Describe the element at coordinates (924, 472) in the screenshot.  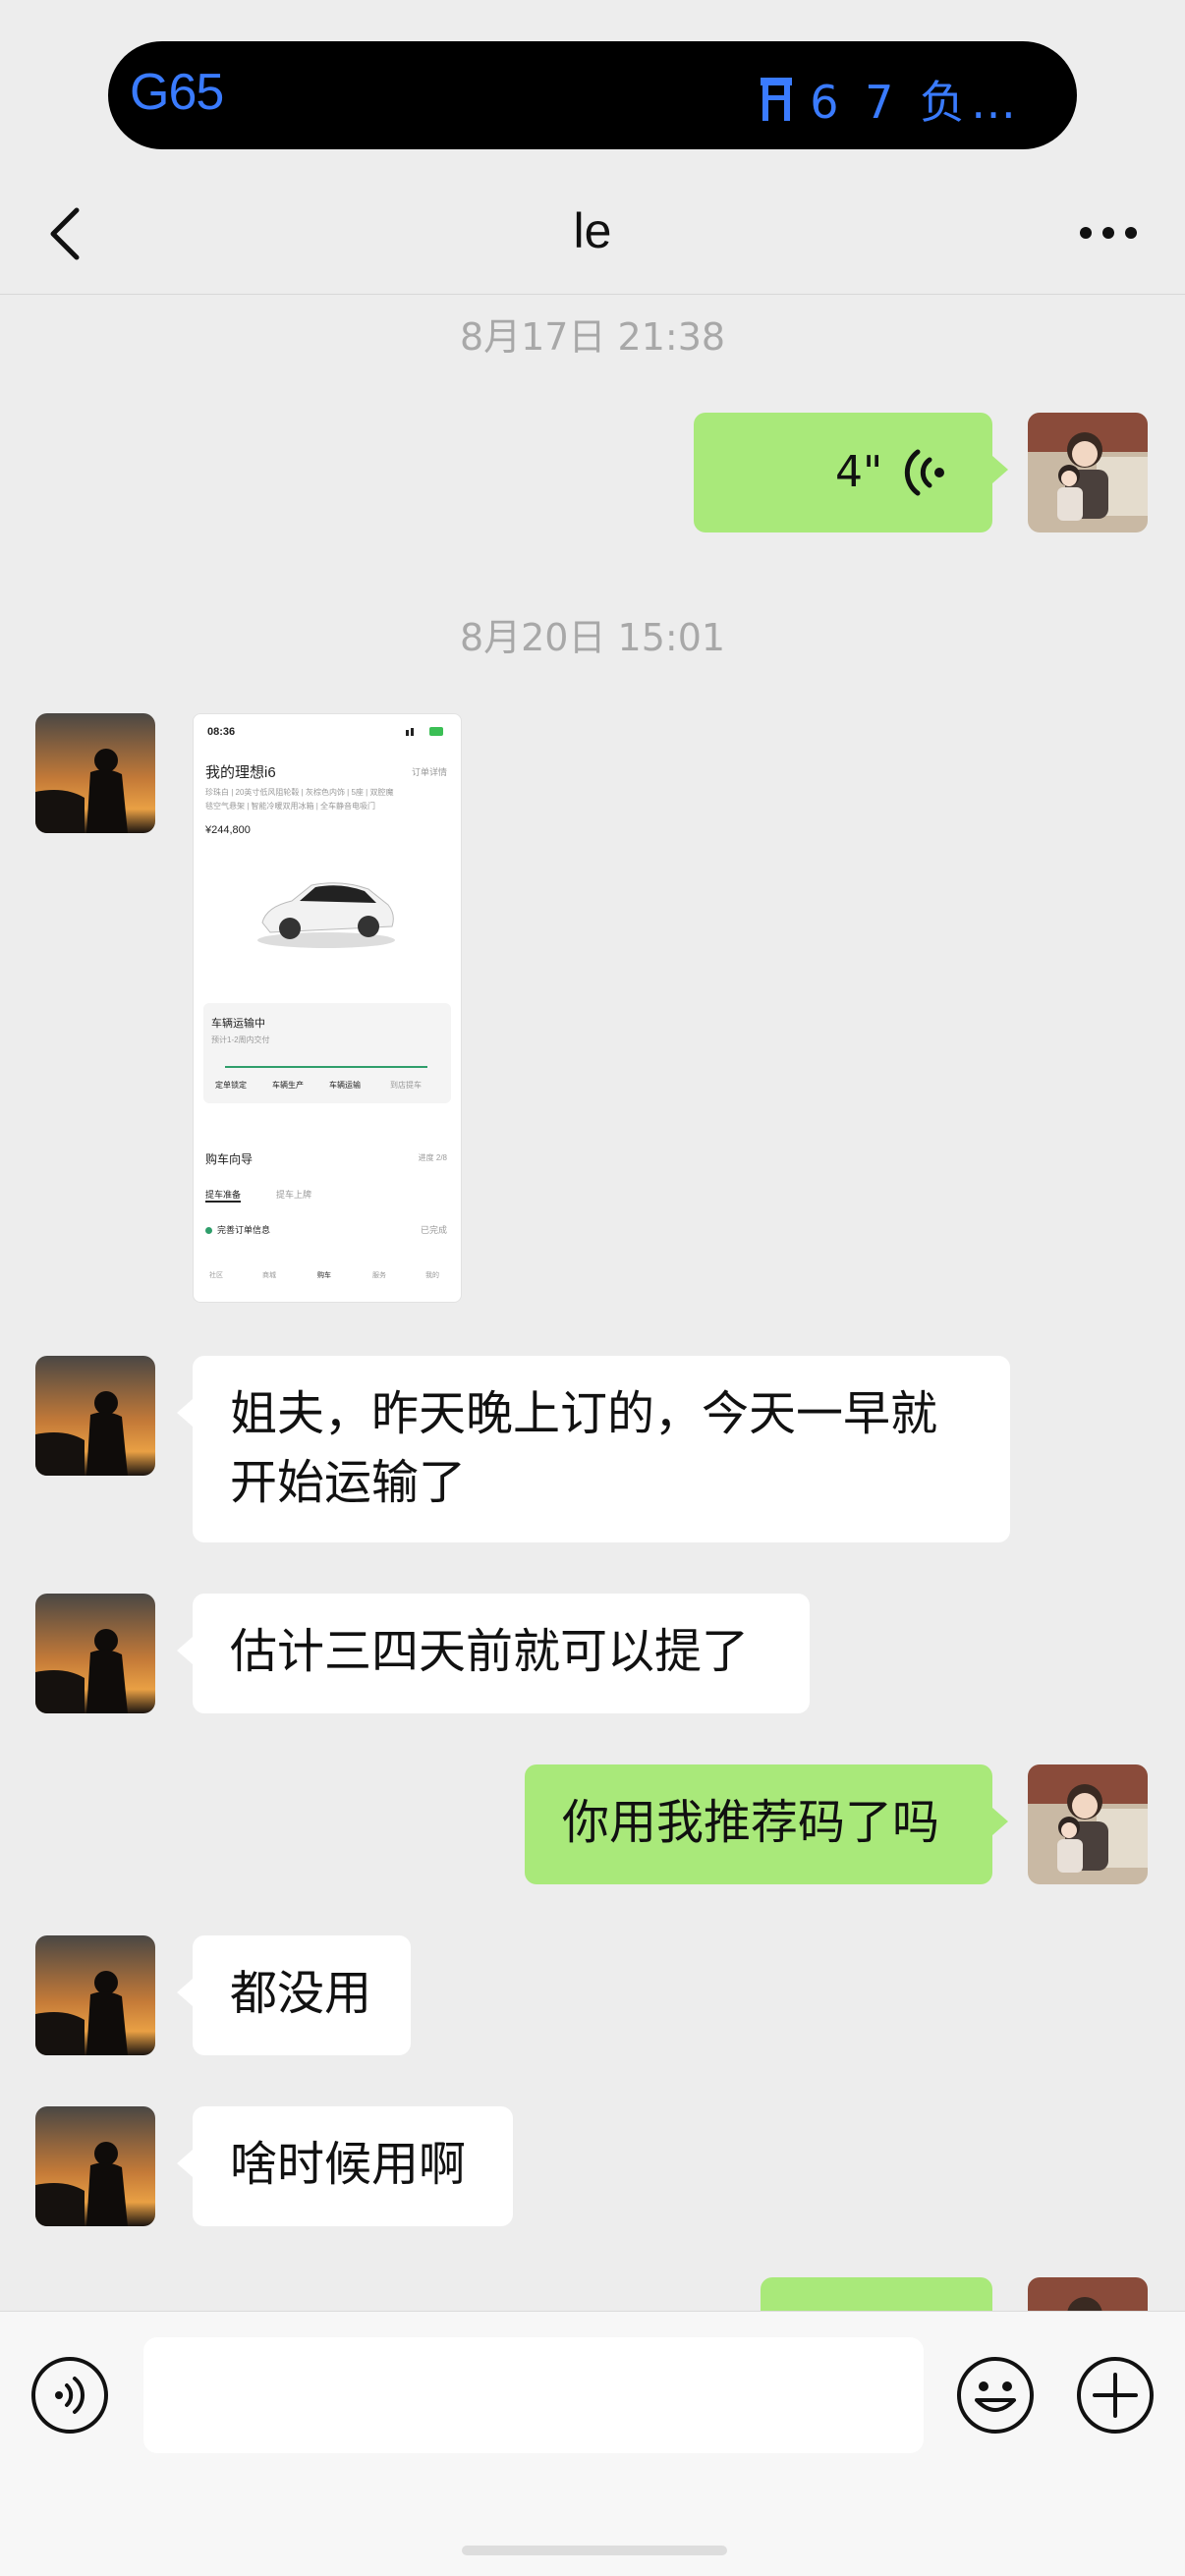
I see `voice-wave-icon` at that location.